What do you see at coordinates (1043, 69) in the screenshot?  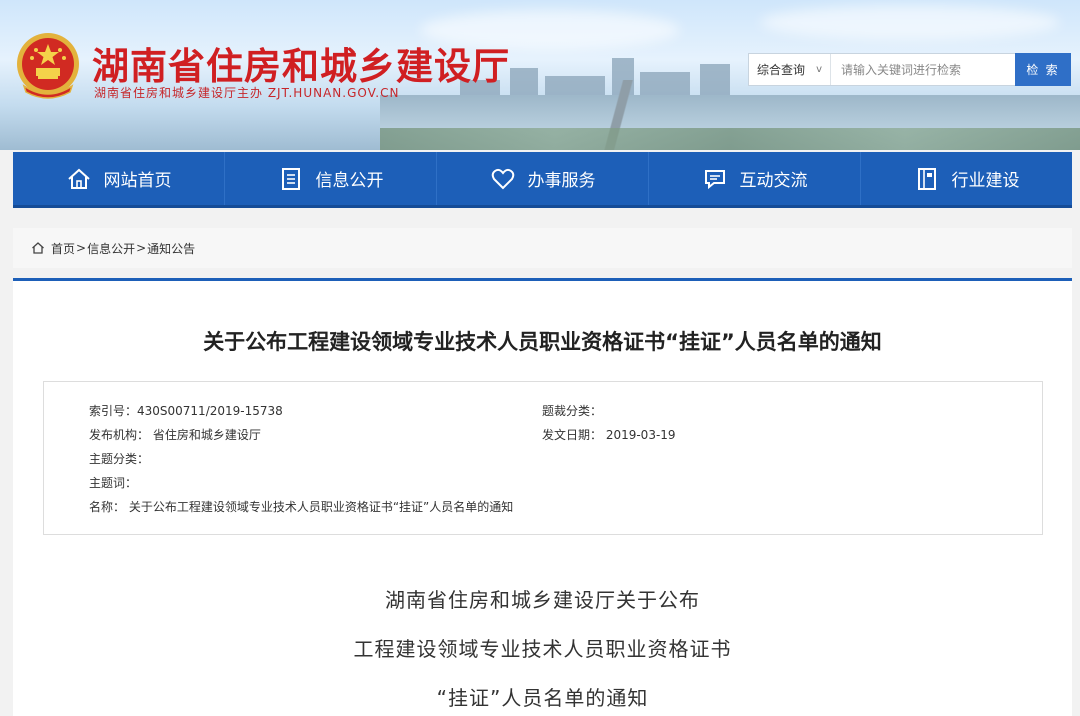 I see `search-button: 检 索` at bounding box center [1043, 69].